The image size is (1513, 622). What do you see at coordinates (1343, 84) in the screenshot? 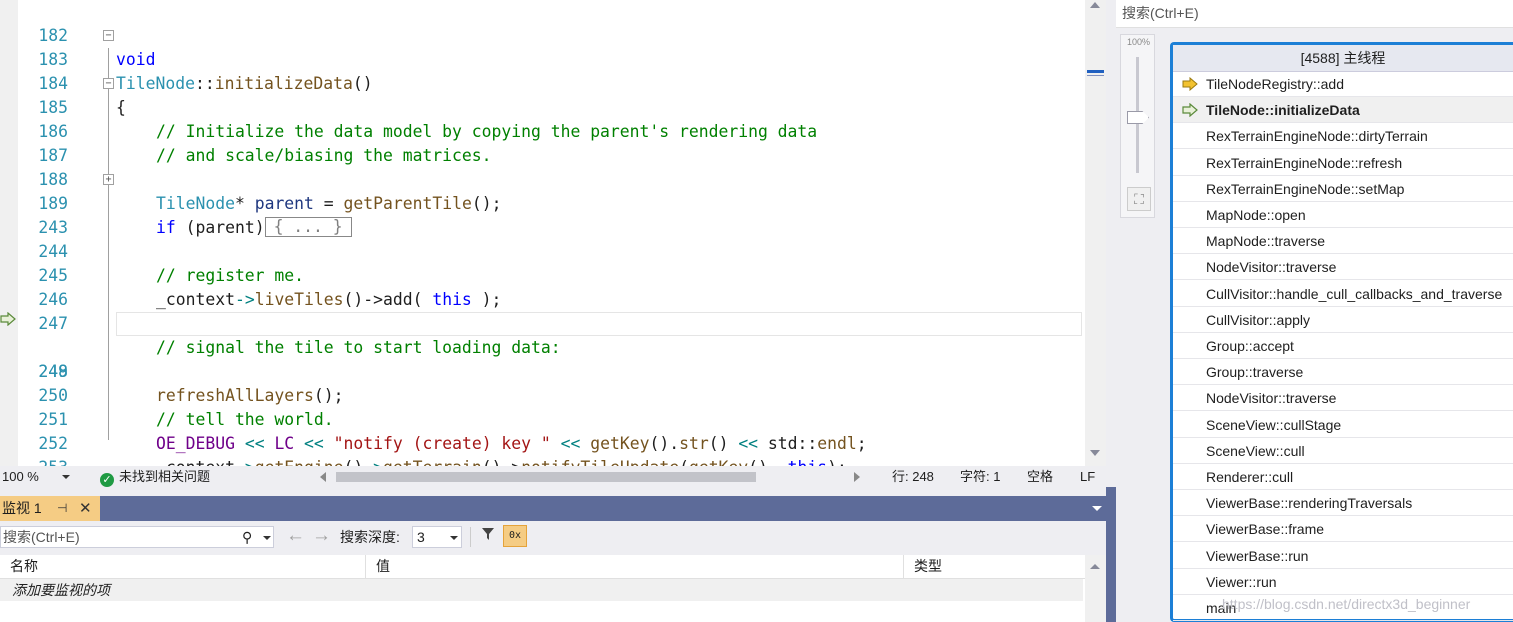
I see `stack-frame: TileNodeRegistry::add` at bounding box center [1343, 84].